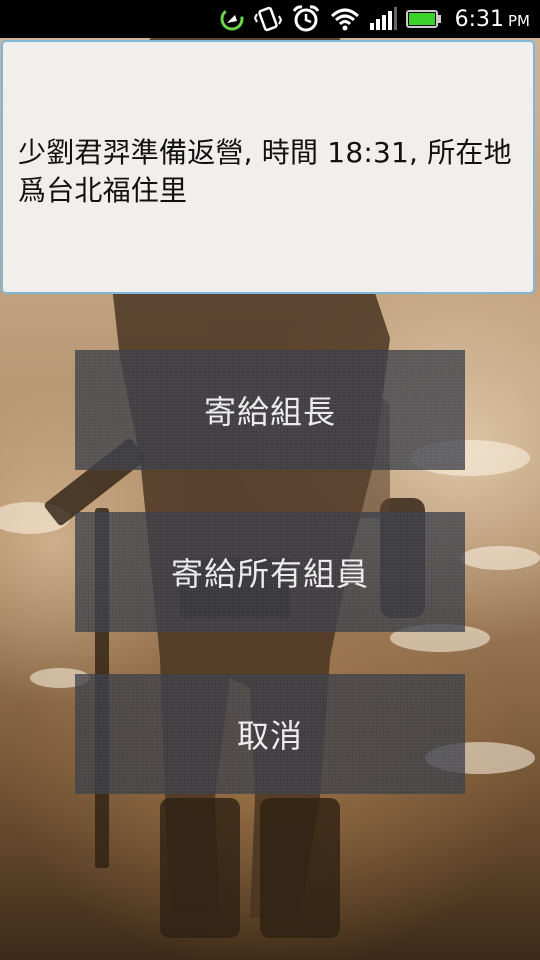  What do you see at coordinates (479, 19) in the screenshot?
I see `clock-time: 6:31` at bounding box center [479, 19].